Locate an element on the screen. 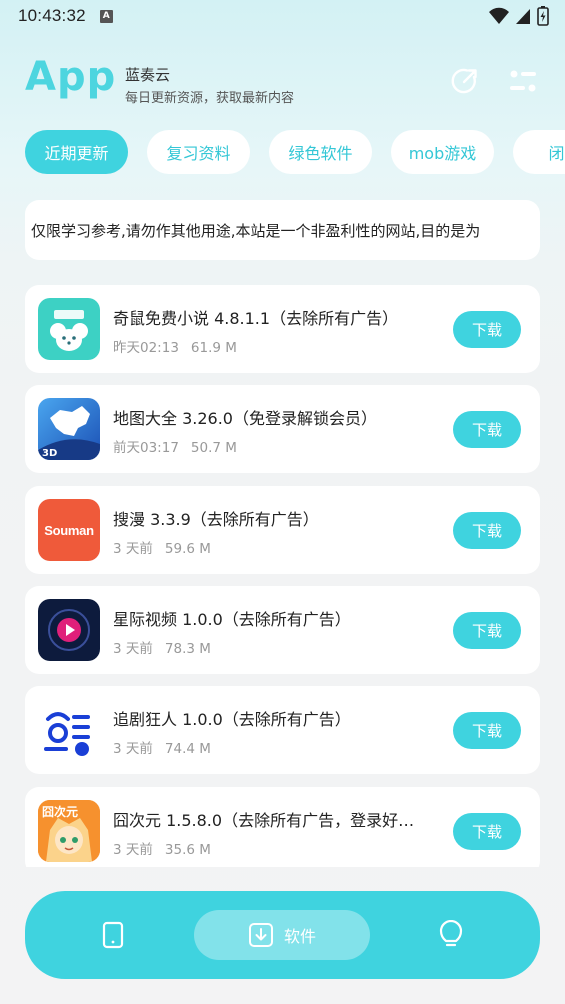 Image resolution: width=565 pixels, height=1004 pixels. app-meta: 3 天前 74.4 M is located at coordinates (162, 747).